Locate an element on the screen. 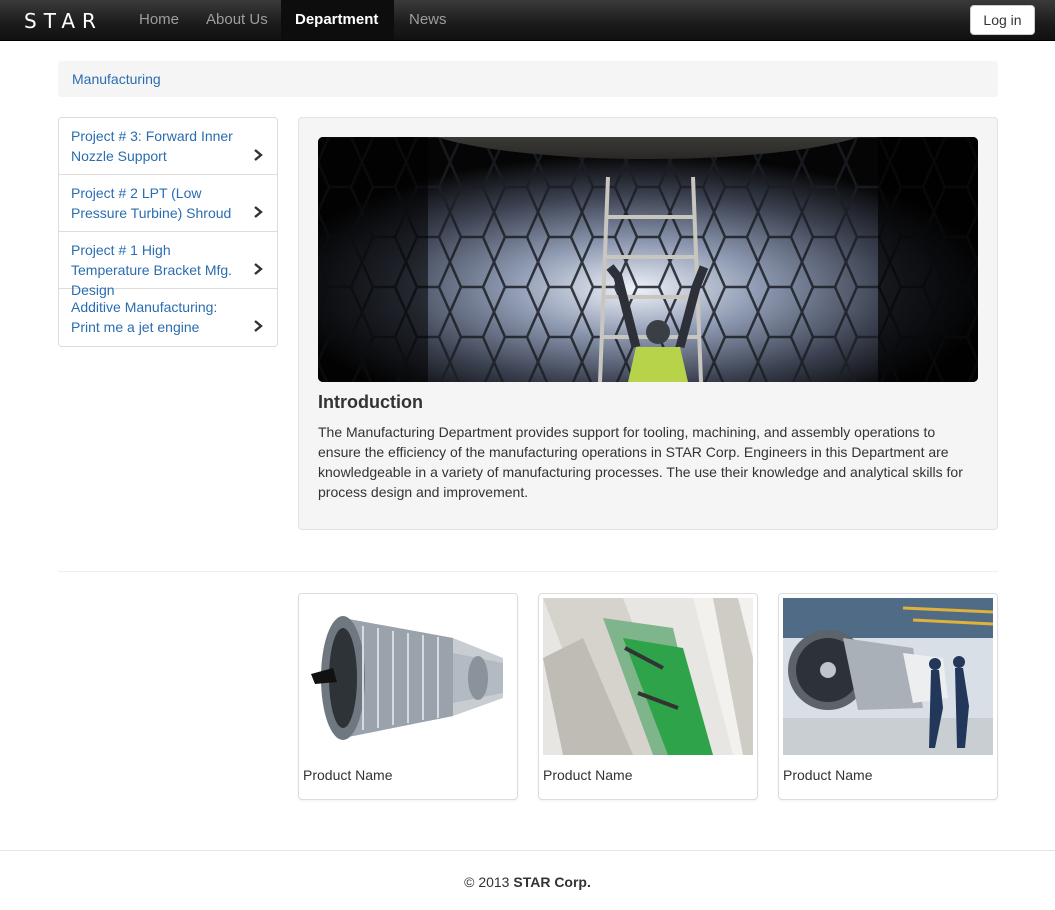 The height and width of the screenshot is (910, 1055). footer: © 2013 STAR Corp. is located at coordinates (527, 882).